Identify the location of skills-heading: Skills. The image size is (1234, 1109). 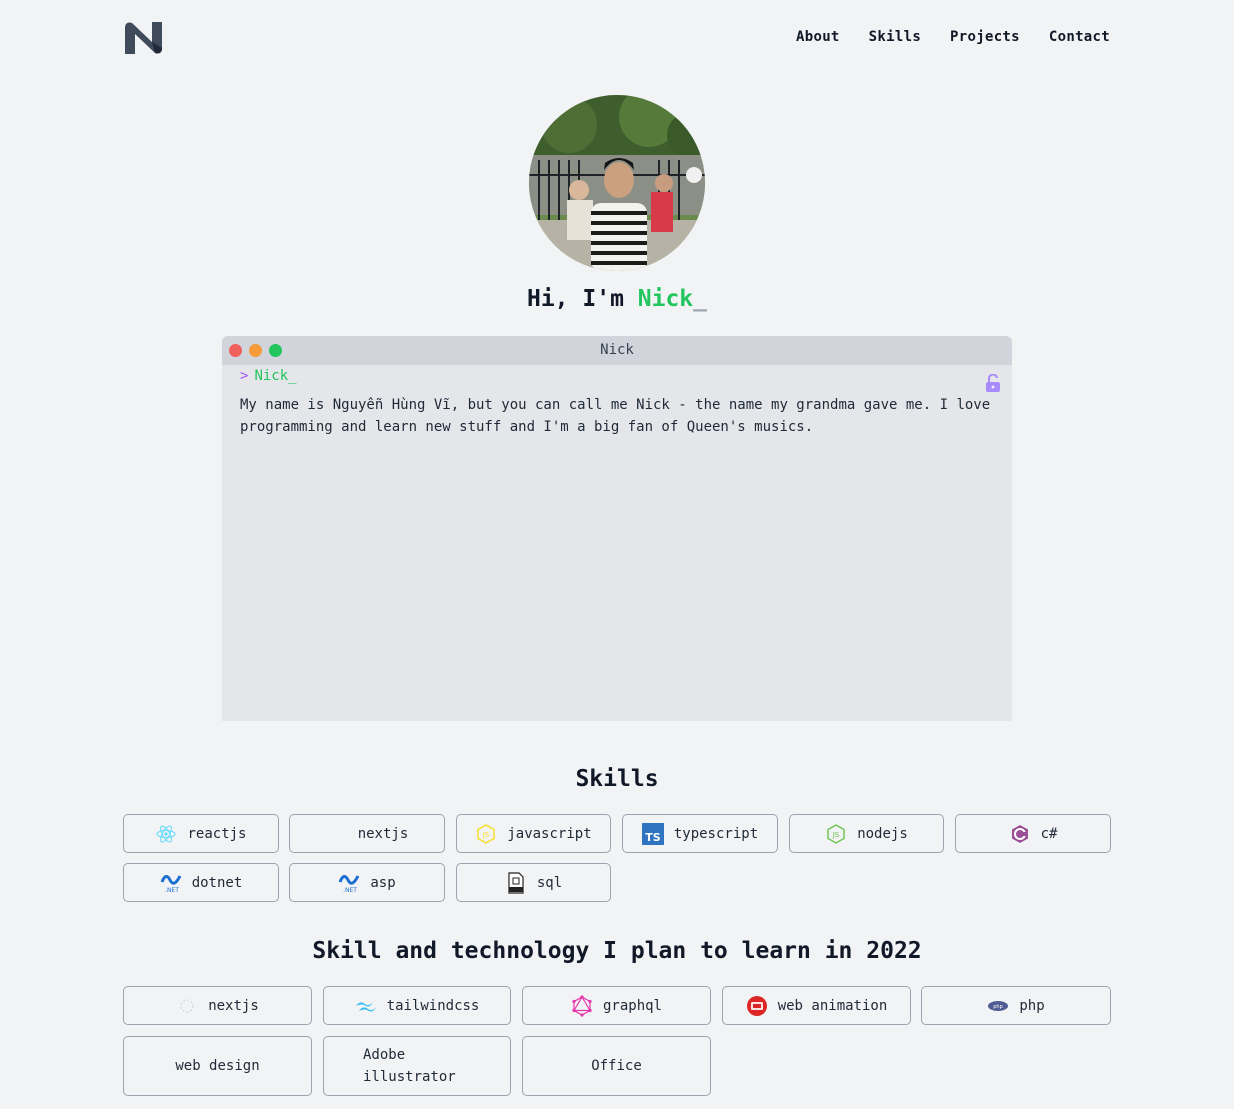
(617, 779).